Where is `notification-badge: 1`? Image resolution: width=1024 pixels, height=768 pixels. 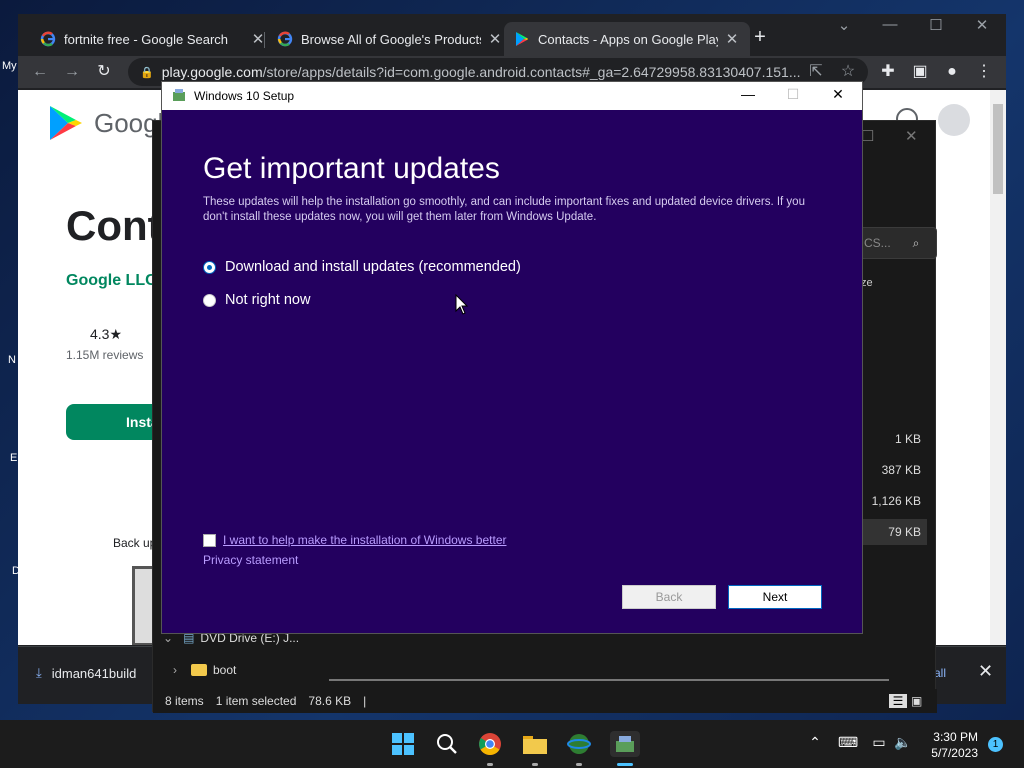
notification-badge: 1 is located at coordinates (995, 744).